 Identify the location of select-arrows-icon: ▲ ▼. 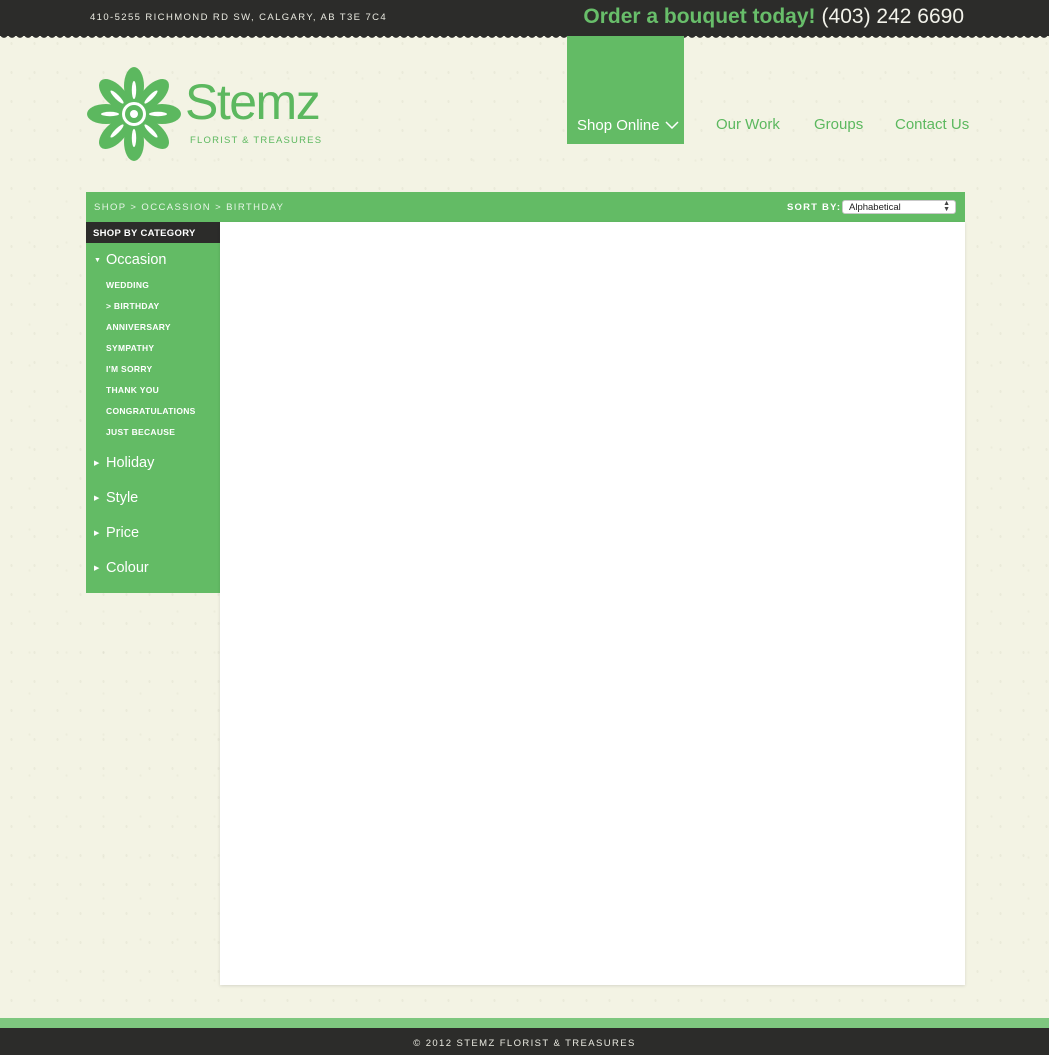
(946, 206).